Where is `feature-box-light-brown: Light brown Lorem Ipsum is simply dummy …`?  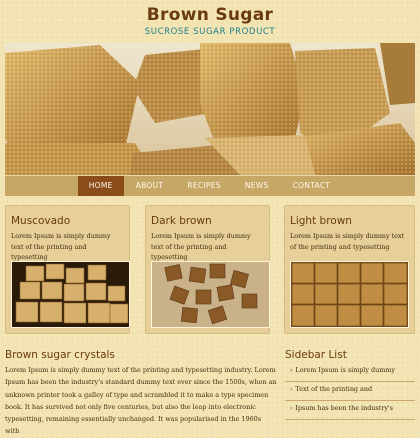
feature-box-light-brown: Light brown Lorem Ipsum is simply dummy … is located at coordinates (349, 269).